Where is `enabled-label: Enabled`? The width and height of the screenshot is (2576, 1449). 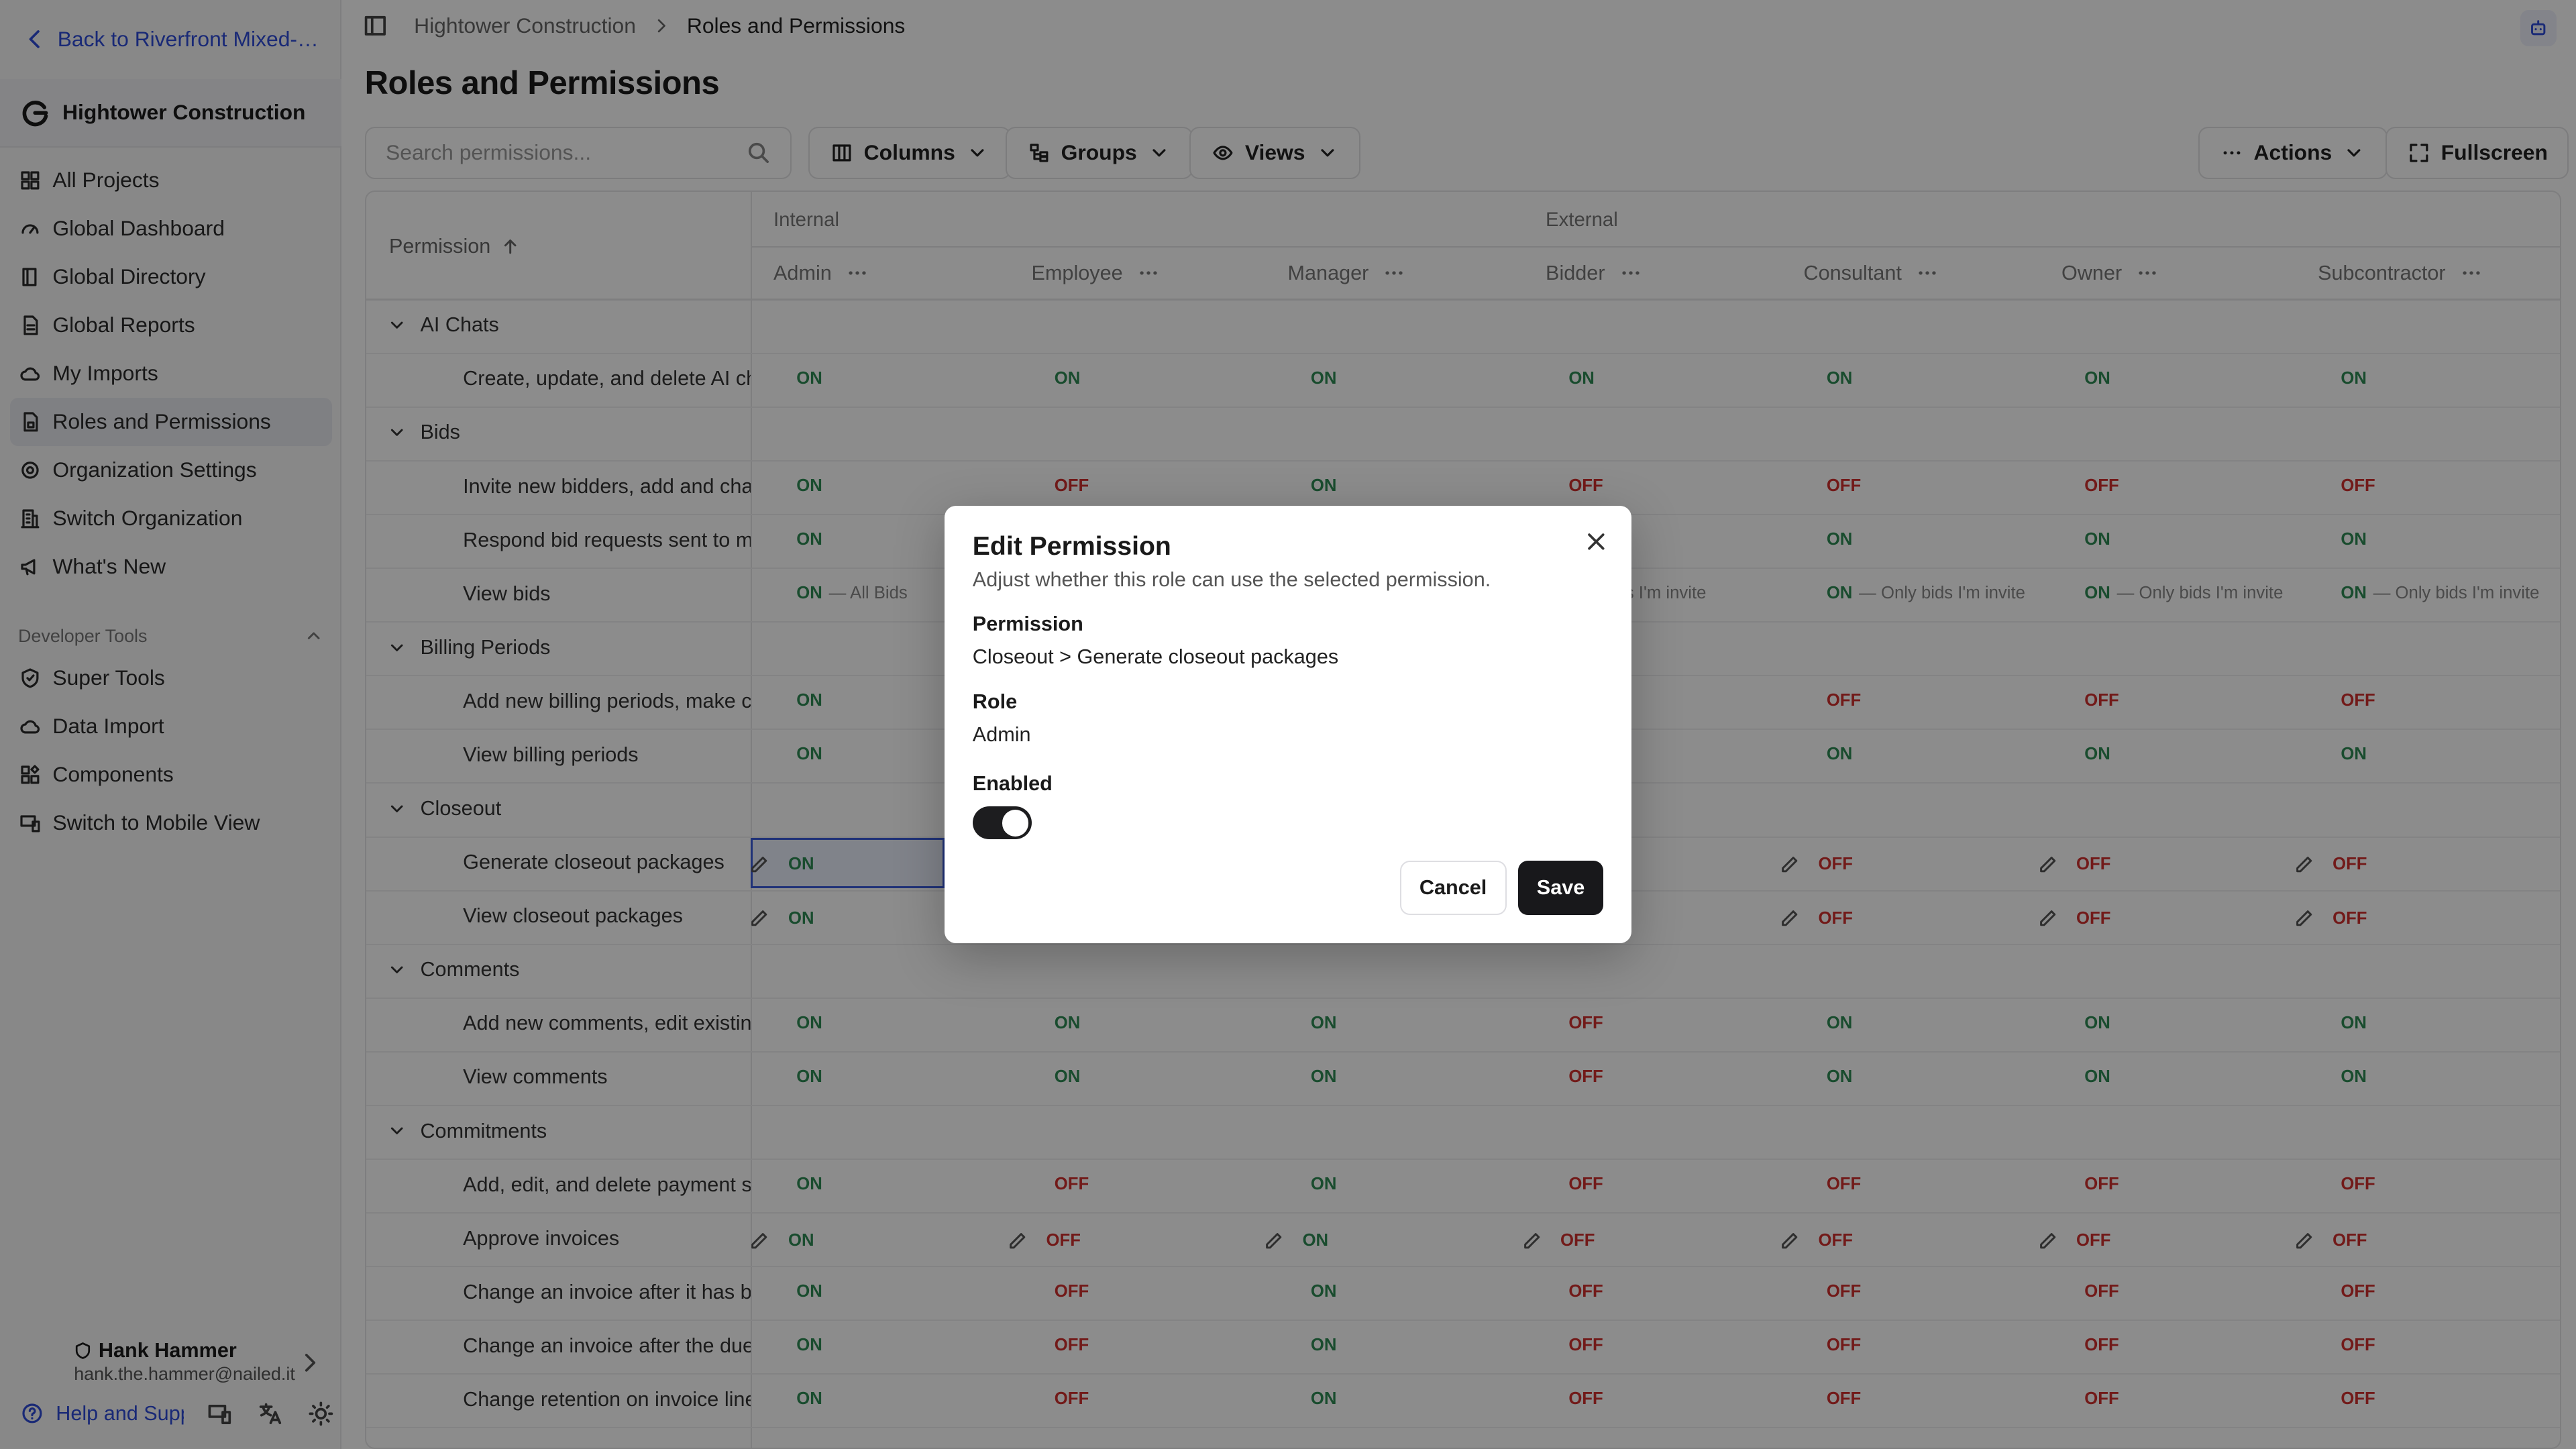 enabled-label: Enabled is located at coordinates (1012, 784).